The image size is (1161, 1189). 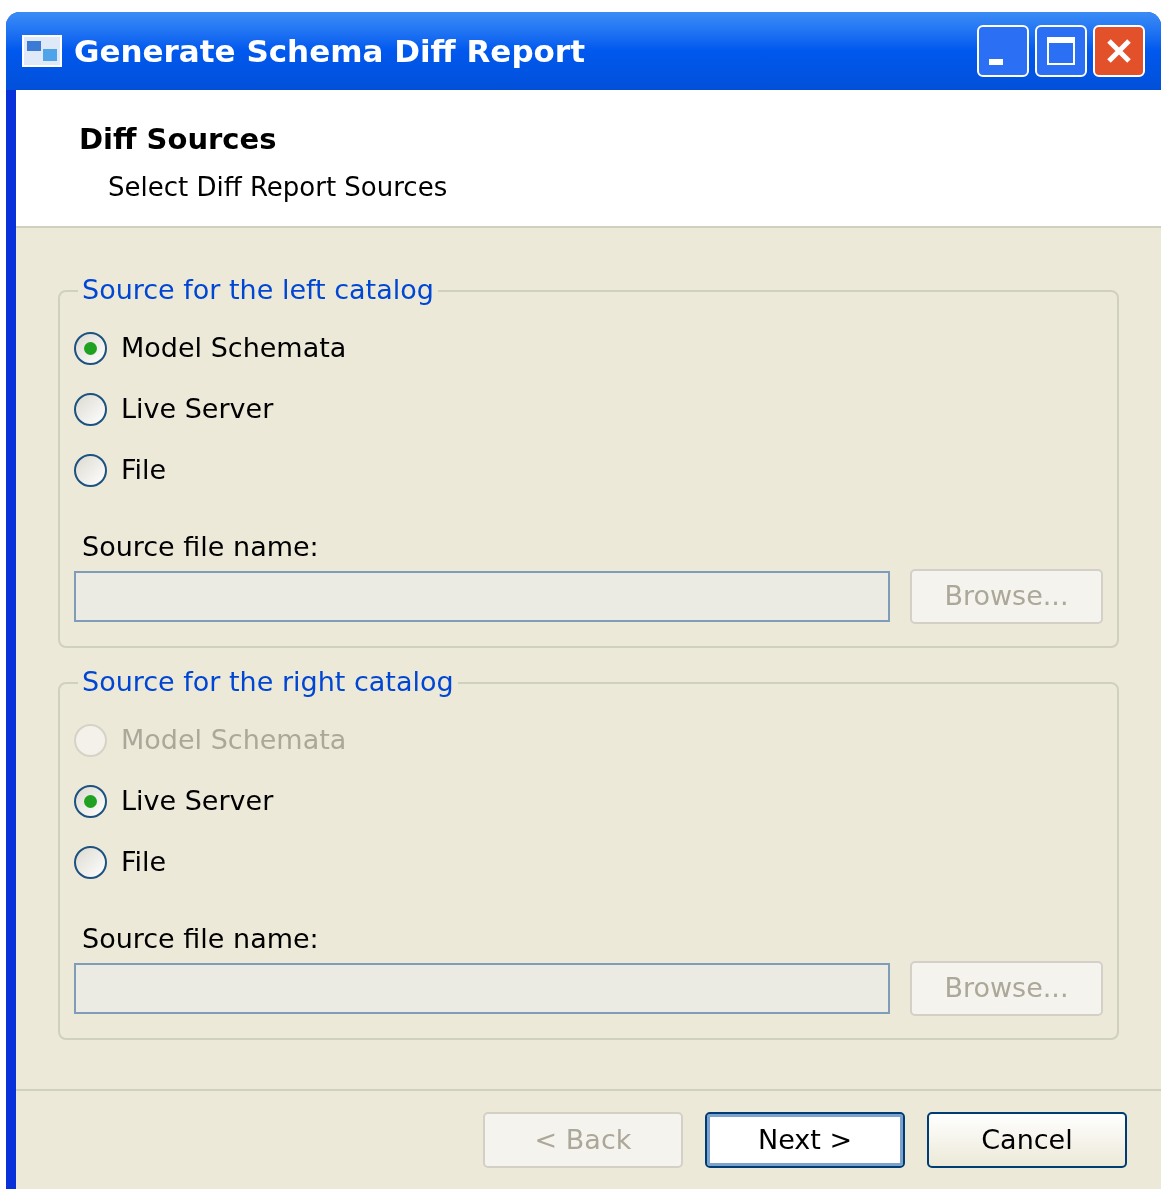 What do you see at coordinates (1027, 1140) in the screenshot?
I see `dialog-button: Cancel` at bounding box center [1027, 1140].